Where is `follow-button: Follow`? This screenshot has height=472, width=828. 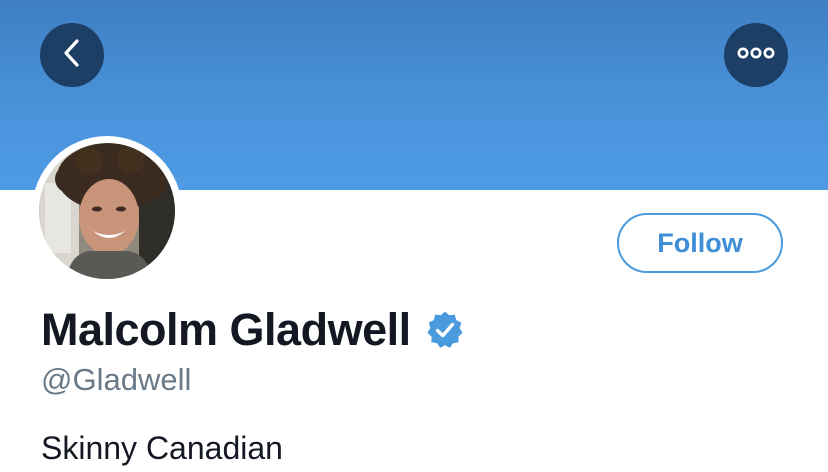
follow-button: Follow is located at coordinates (700, 243).